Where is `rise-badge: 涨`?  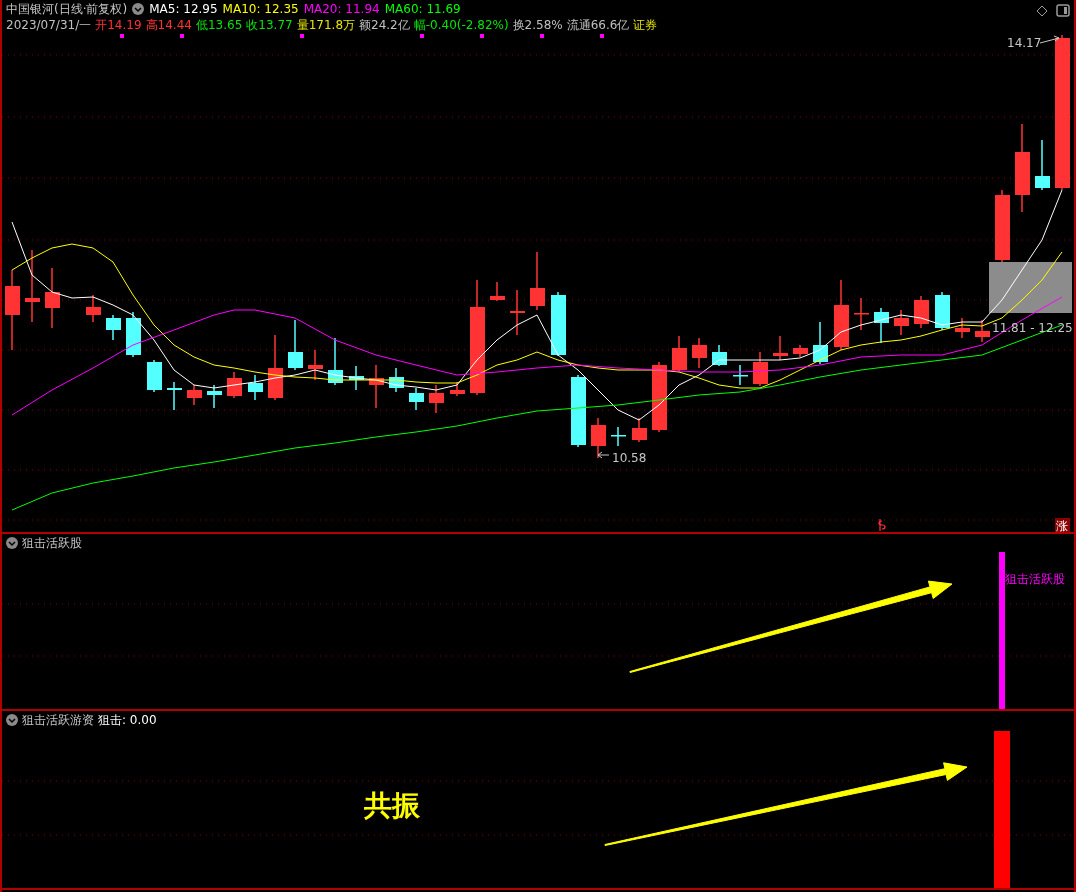 rise-badge: 涨 is located at coordinates (1062, 525).